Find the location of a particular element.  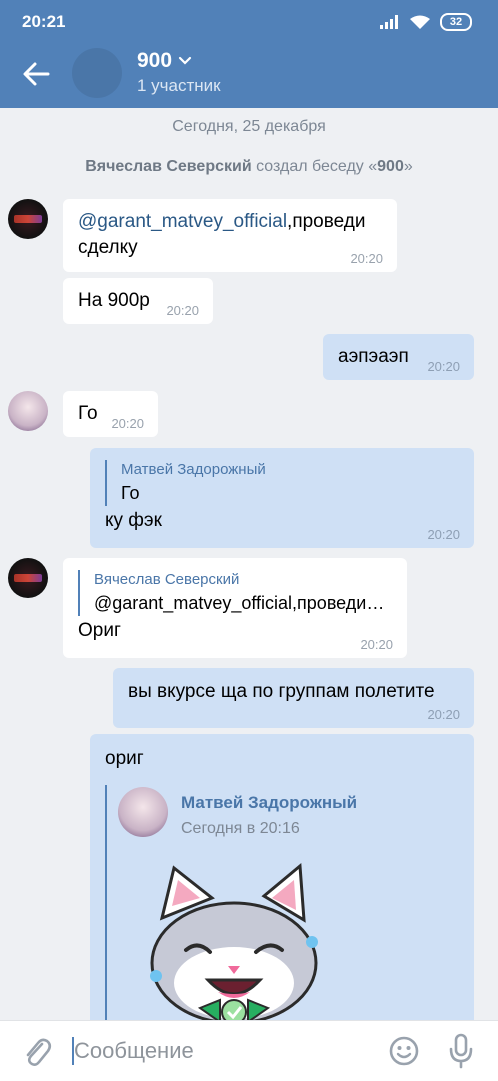

message-bubble-outgoing: аэпэаэп 20:20 is located at coordinates (398, 357).